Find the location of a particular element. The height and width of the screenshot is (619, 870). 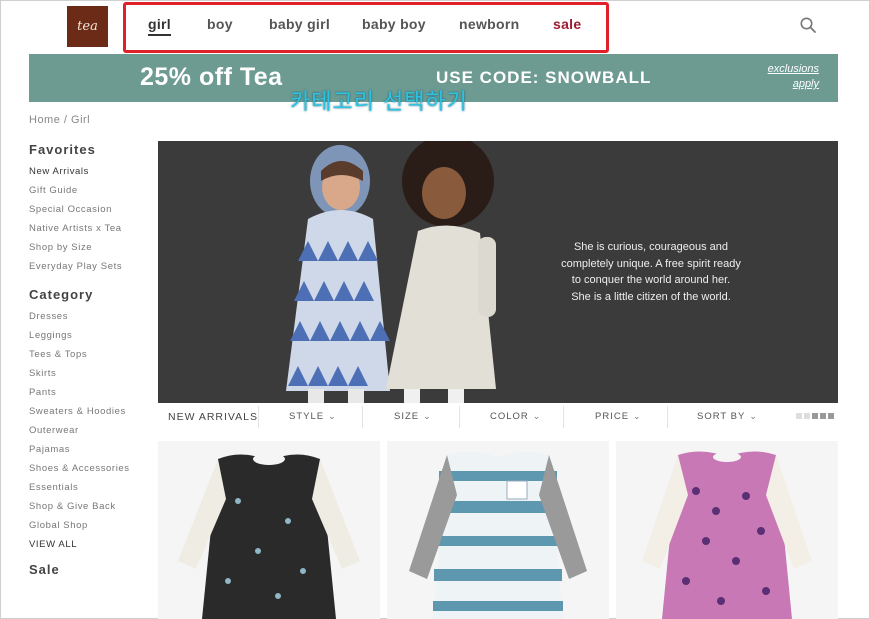

sidebar-item-tees-tops: Tees & Tops is located at coordinates (79, 358).